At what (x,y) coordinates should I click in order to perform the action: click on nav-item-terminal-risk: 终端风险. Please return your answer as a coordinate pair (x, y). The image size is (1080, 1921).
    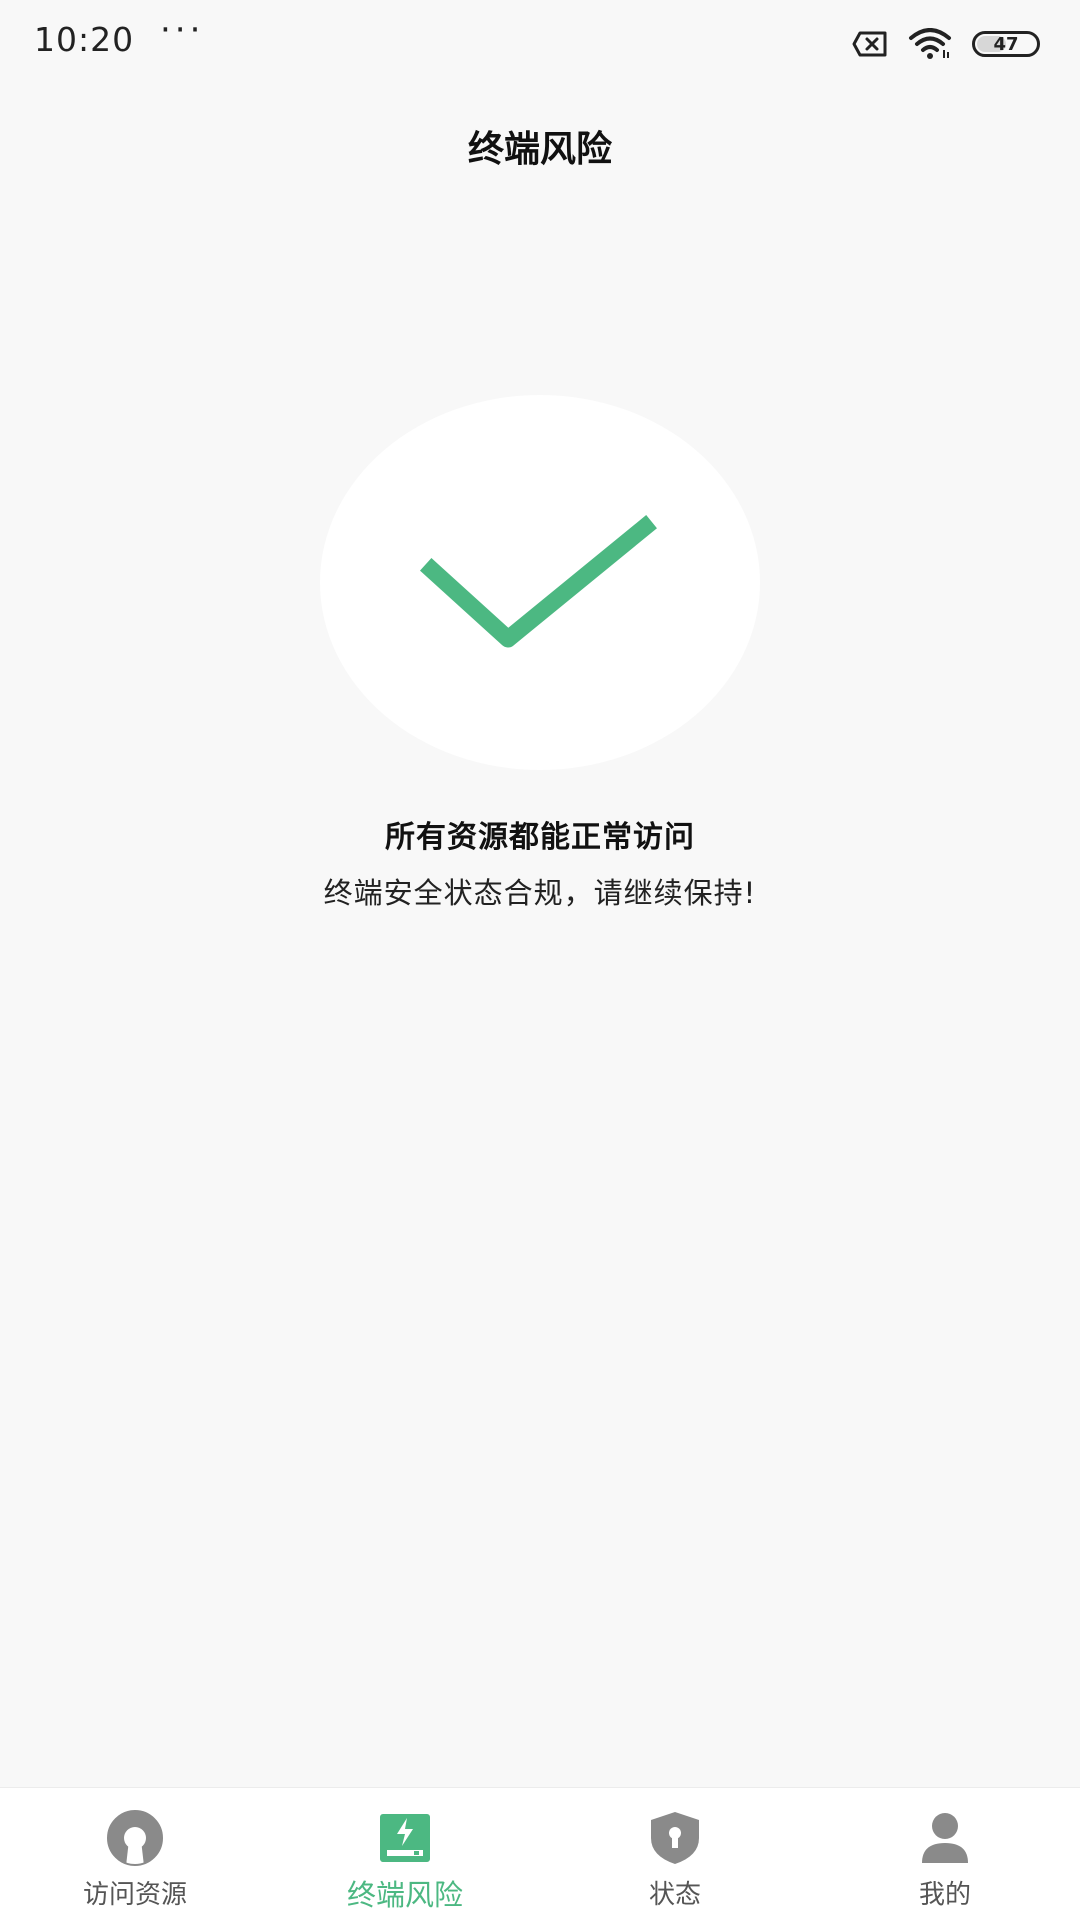
    Looking at the image, I should click on (405, 1854).